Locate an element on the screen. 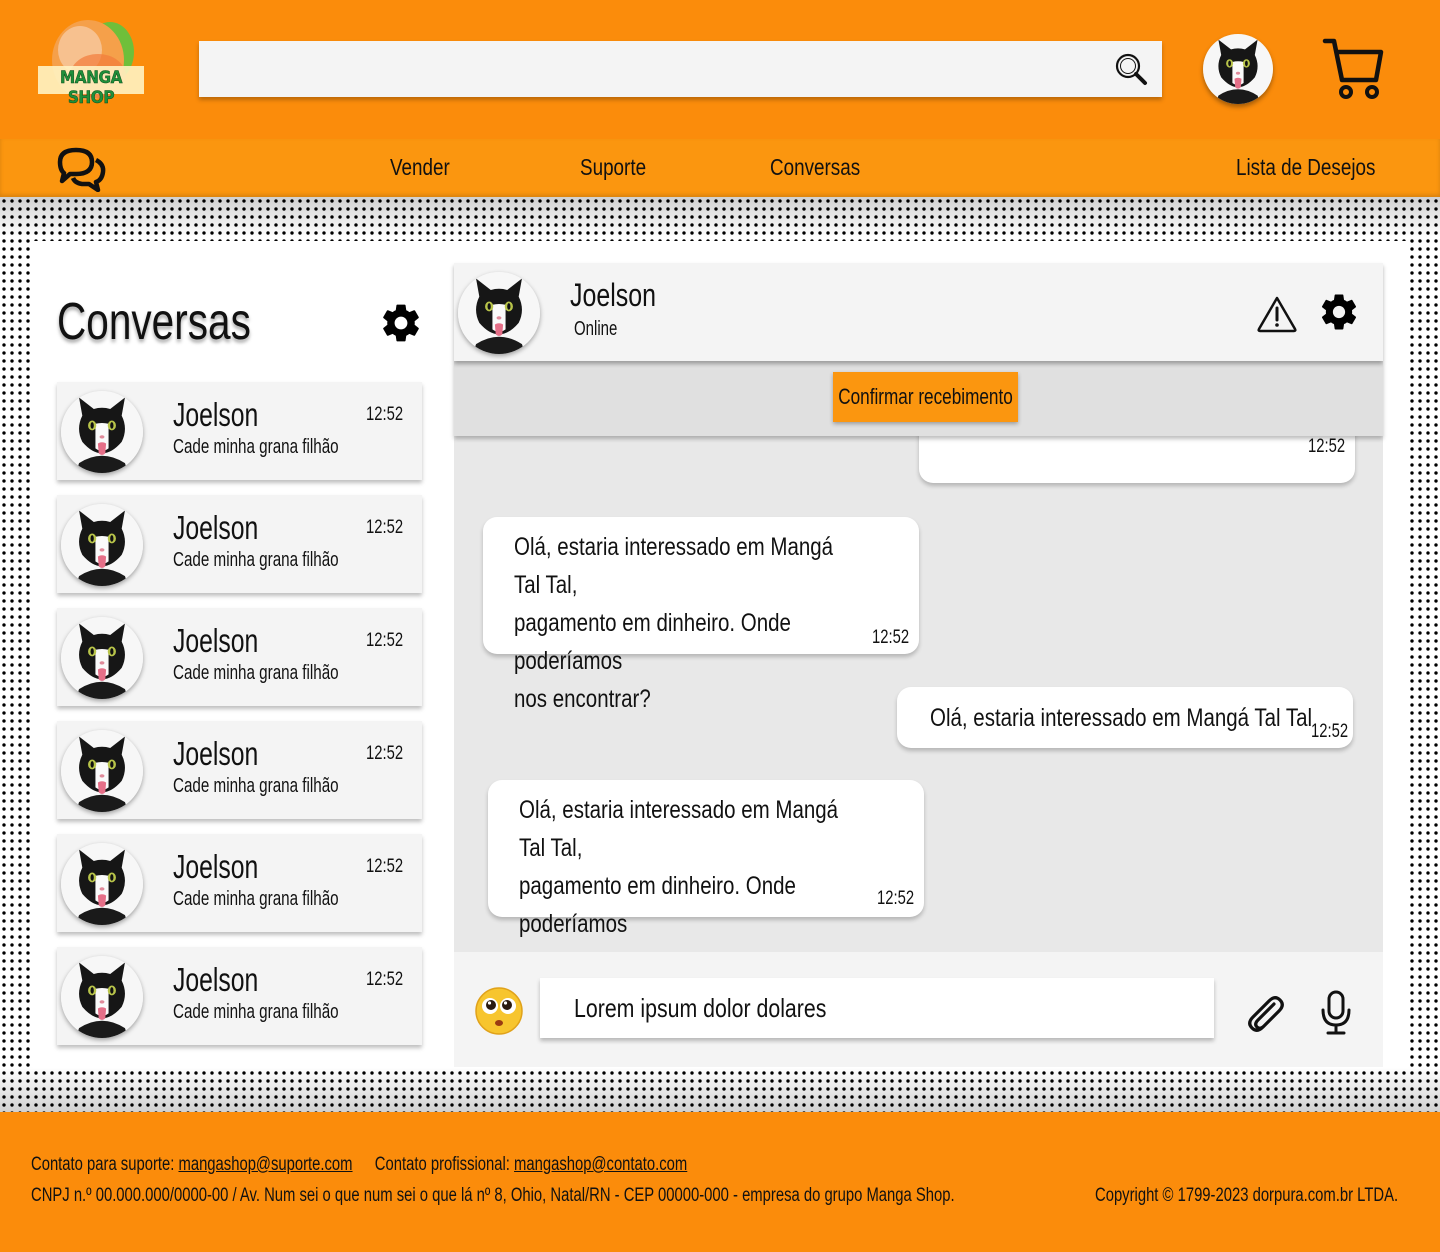 The image size is (1440, 1252). message-composer: Lorem ipsum dolor dolares is located at coordinates (918, 1009).